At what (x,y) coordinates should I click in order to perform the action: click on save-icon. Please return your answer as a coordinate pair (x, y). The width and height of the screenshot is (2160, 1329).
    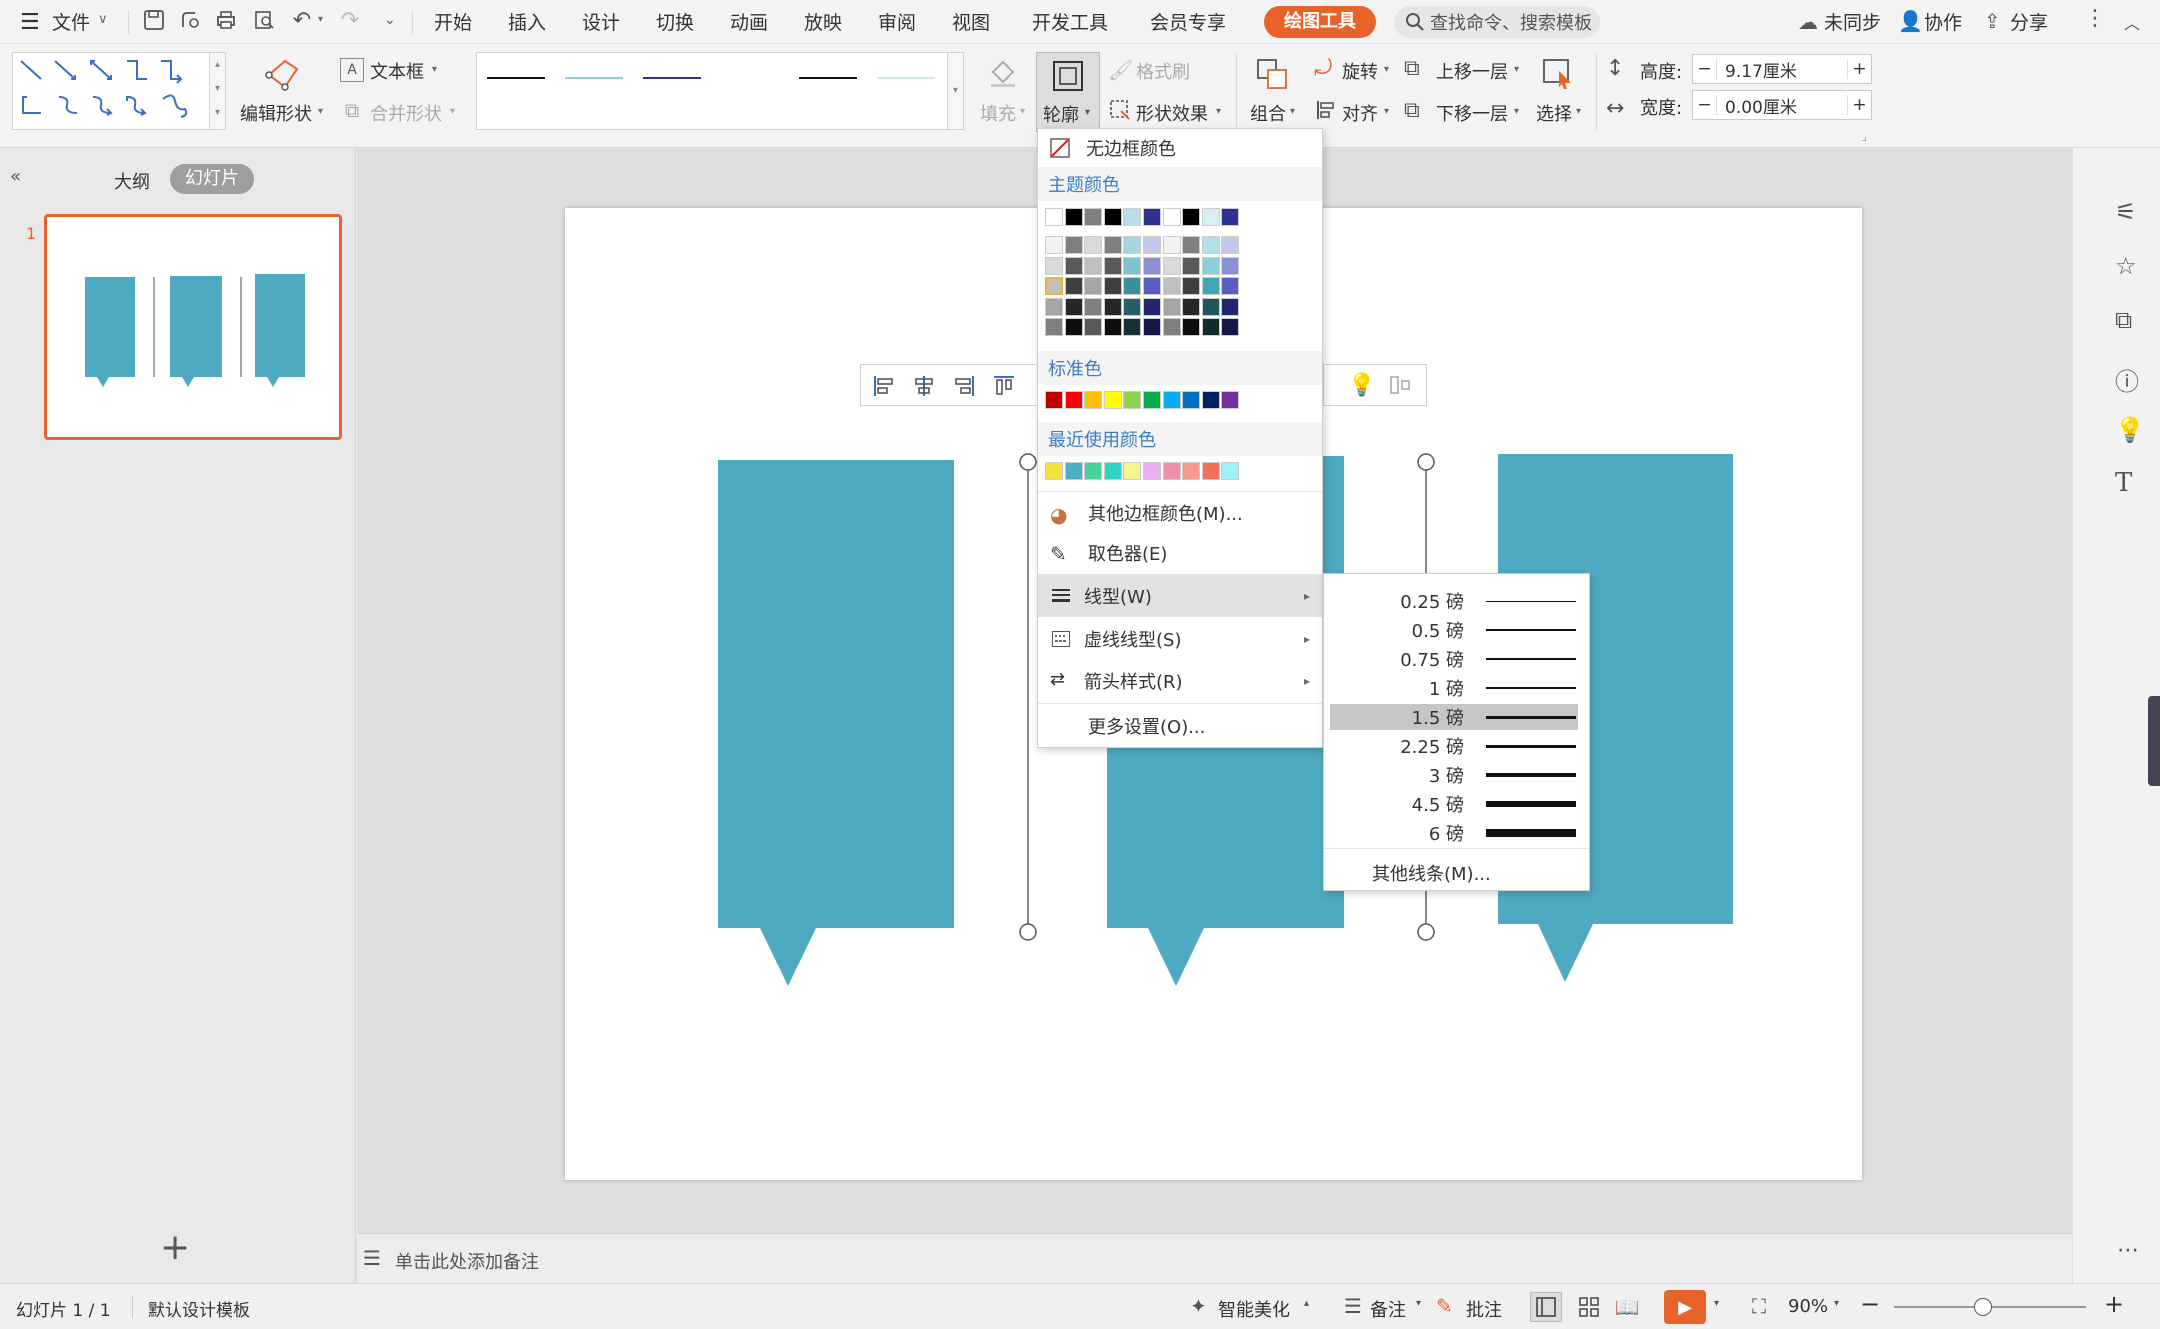
    Looking at the image, I should click on (154, 20).